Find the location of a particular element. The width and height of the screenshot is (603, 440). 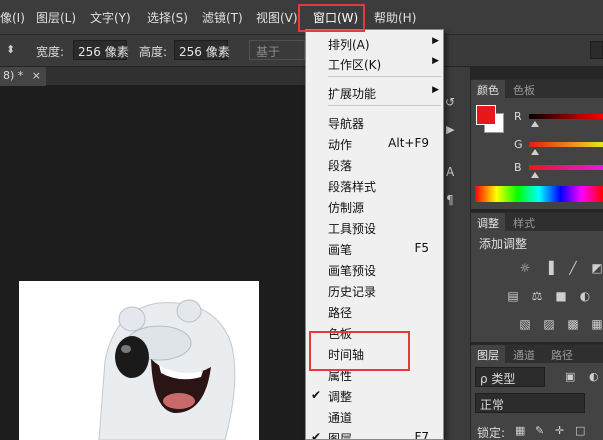

red-slider is located at coordinates (566, 116).